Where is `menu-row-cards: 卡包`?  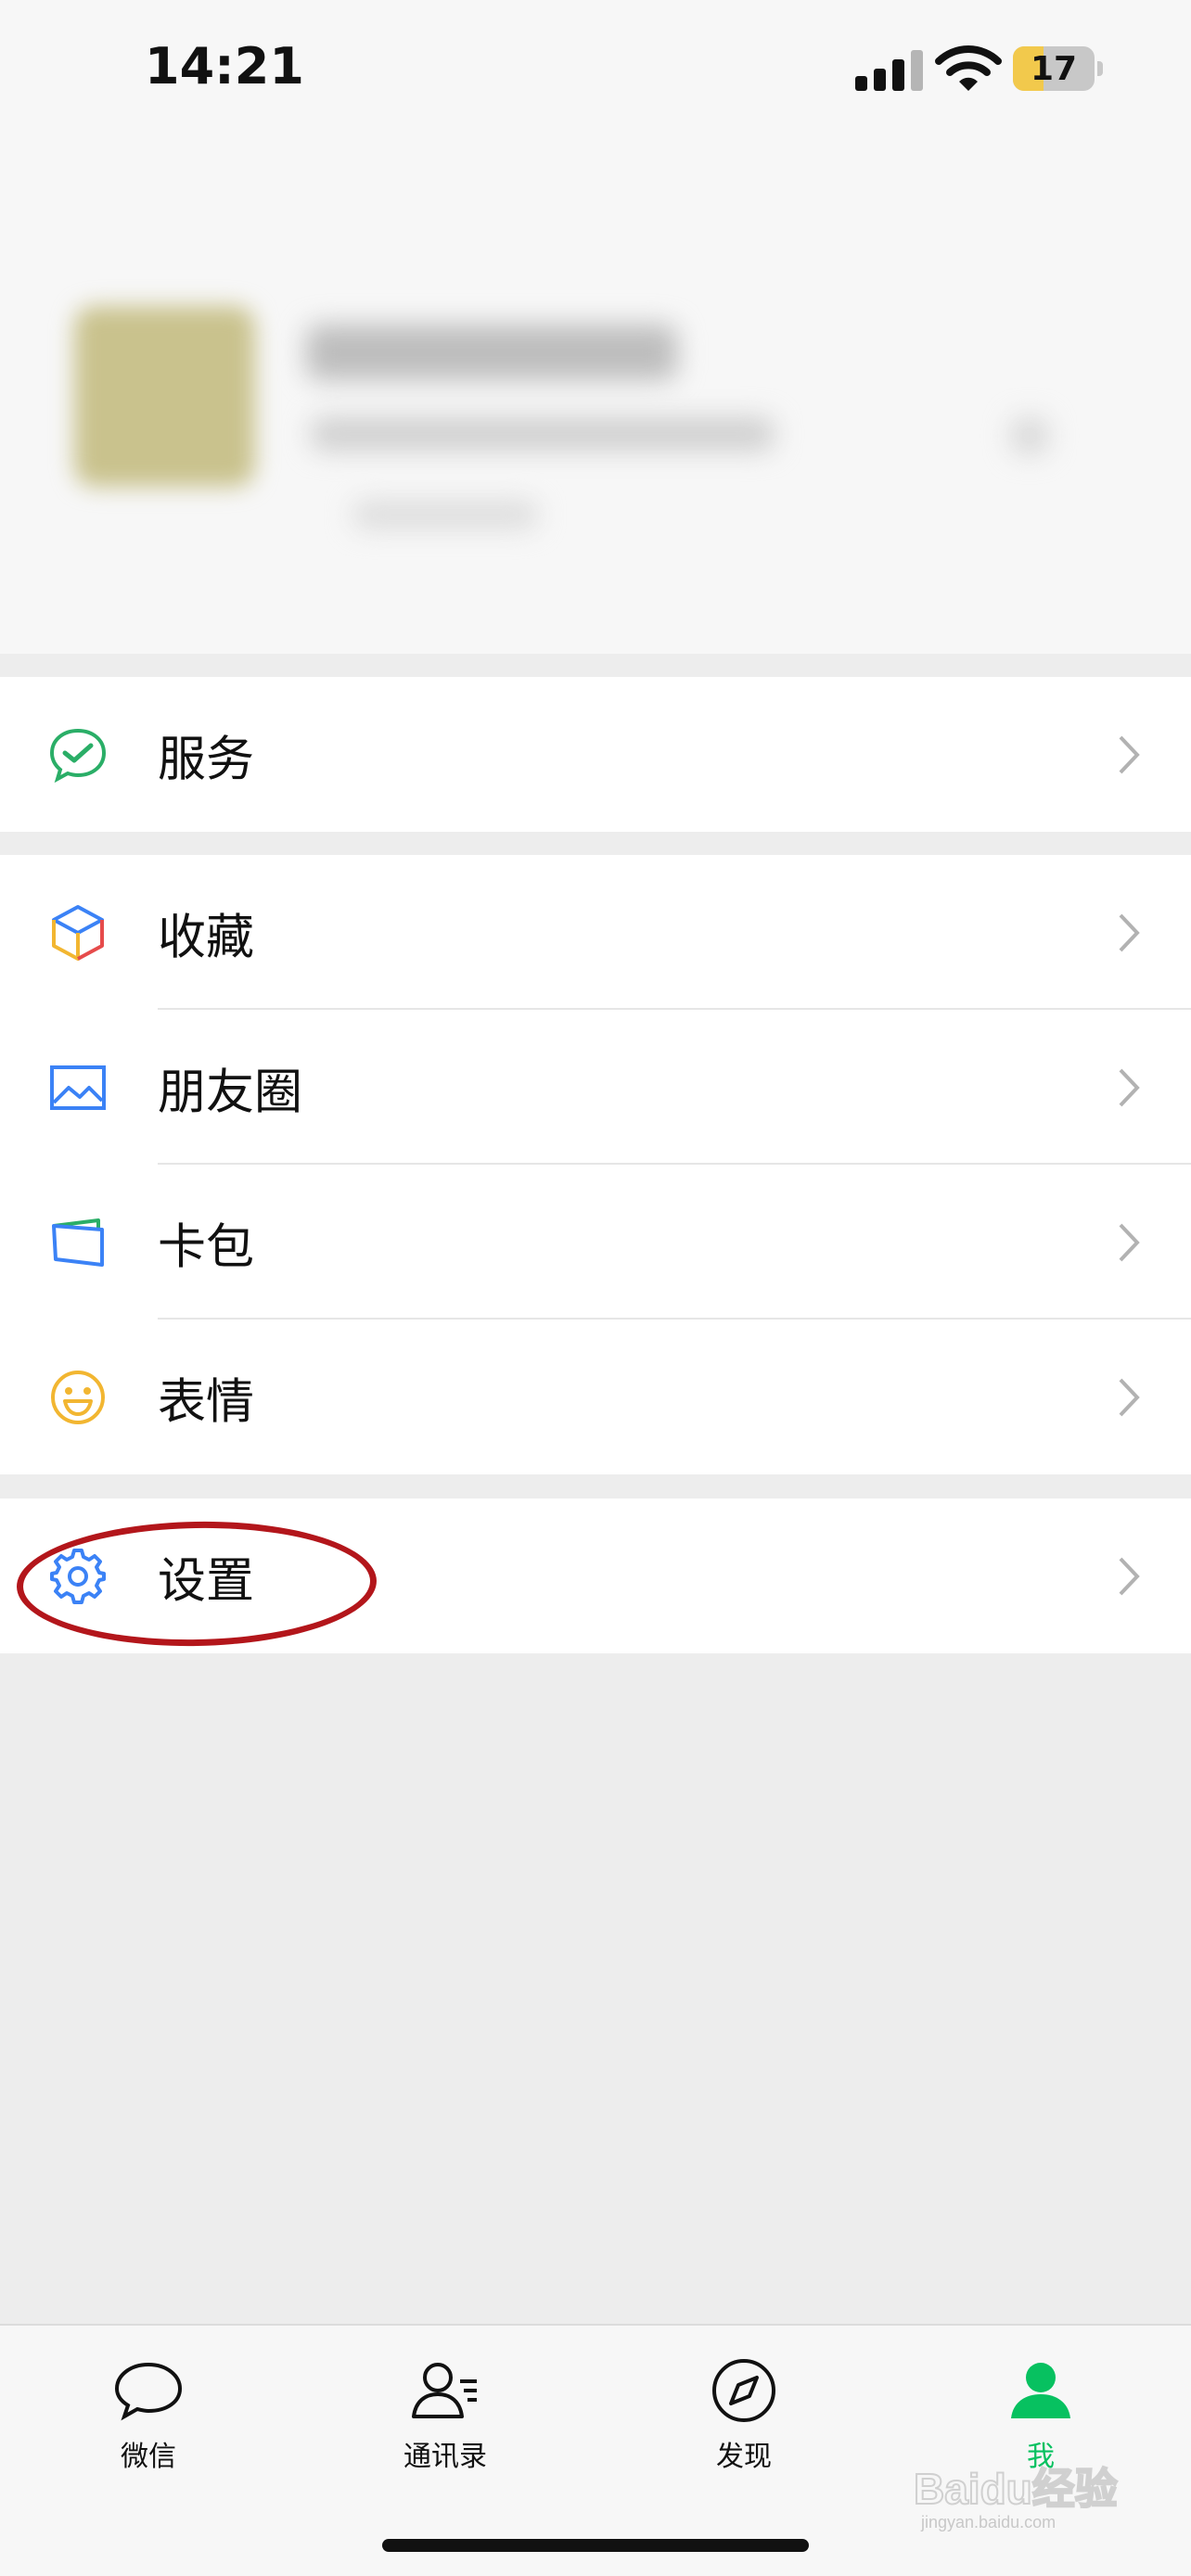
menu-row-cards: 卡包 is located at coordinates (595, 1243).